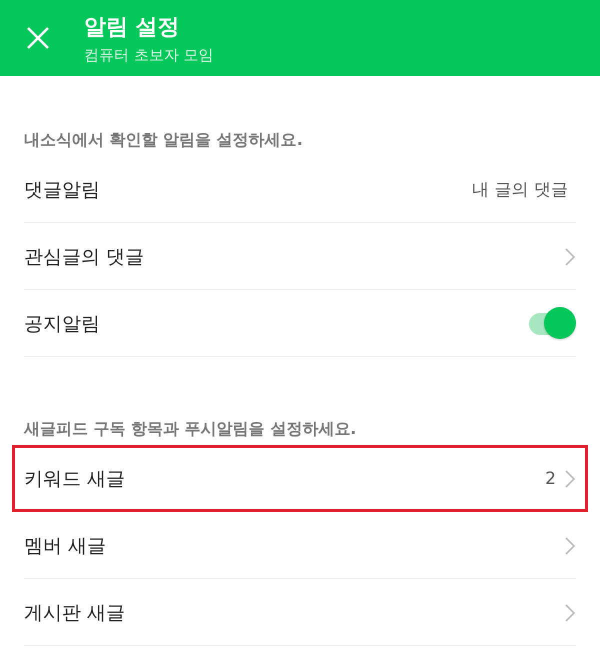 The height and width of the screenshot is (663, 600). What do you see at coordinates (520, 190) in the screenshot?
I see `row-value: 내 글의 댓글` at bounding box center [520, 190].